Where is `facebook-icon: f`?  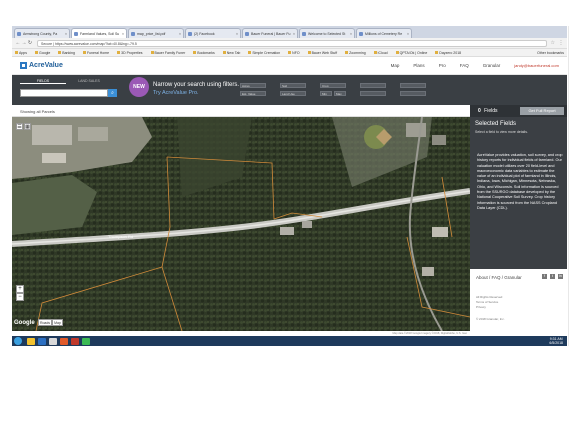 facebook-icon: f is located at coordinates (544, 276).